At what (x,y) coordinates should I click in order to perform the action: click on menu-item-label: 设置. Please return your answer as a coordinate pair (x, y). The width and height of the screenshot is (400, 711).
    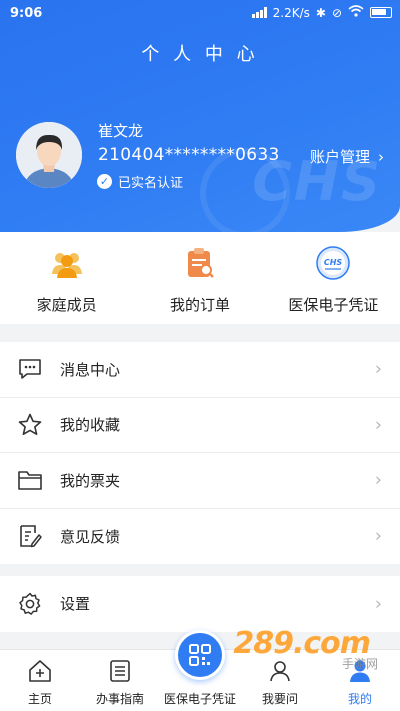
    Looking at the image, I should click on (75, 604).